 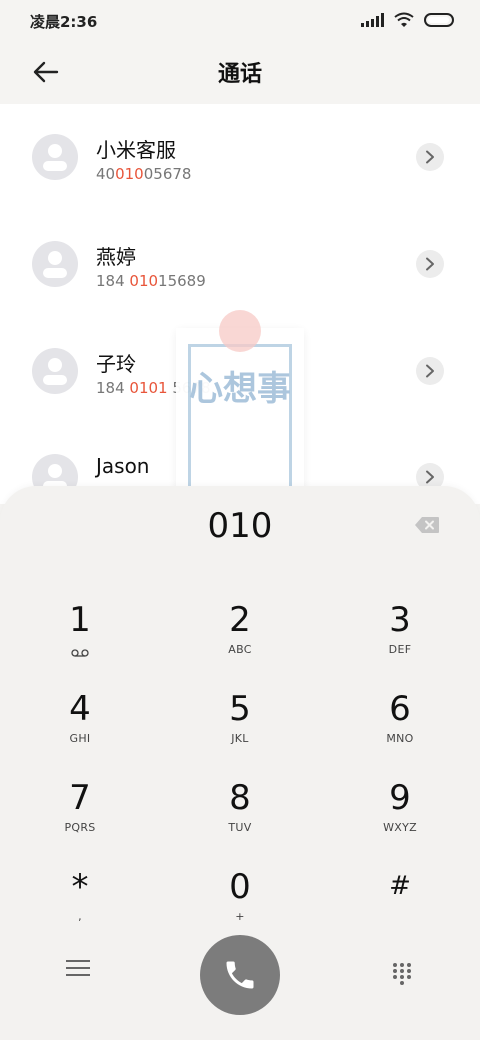 I want to click on phone-icon, so click(x=240, y=975).